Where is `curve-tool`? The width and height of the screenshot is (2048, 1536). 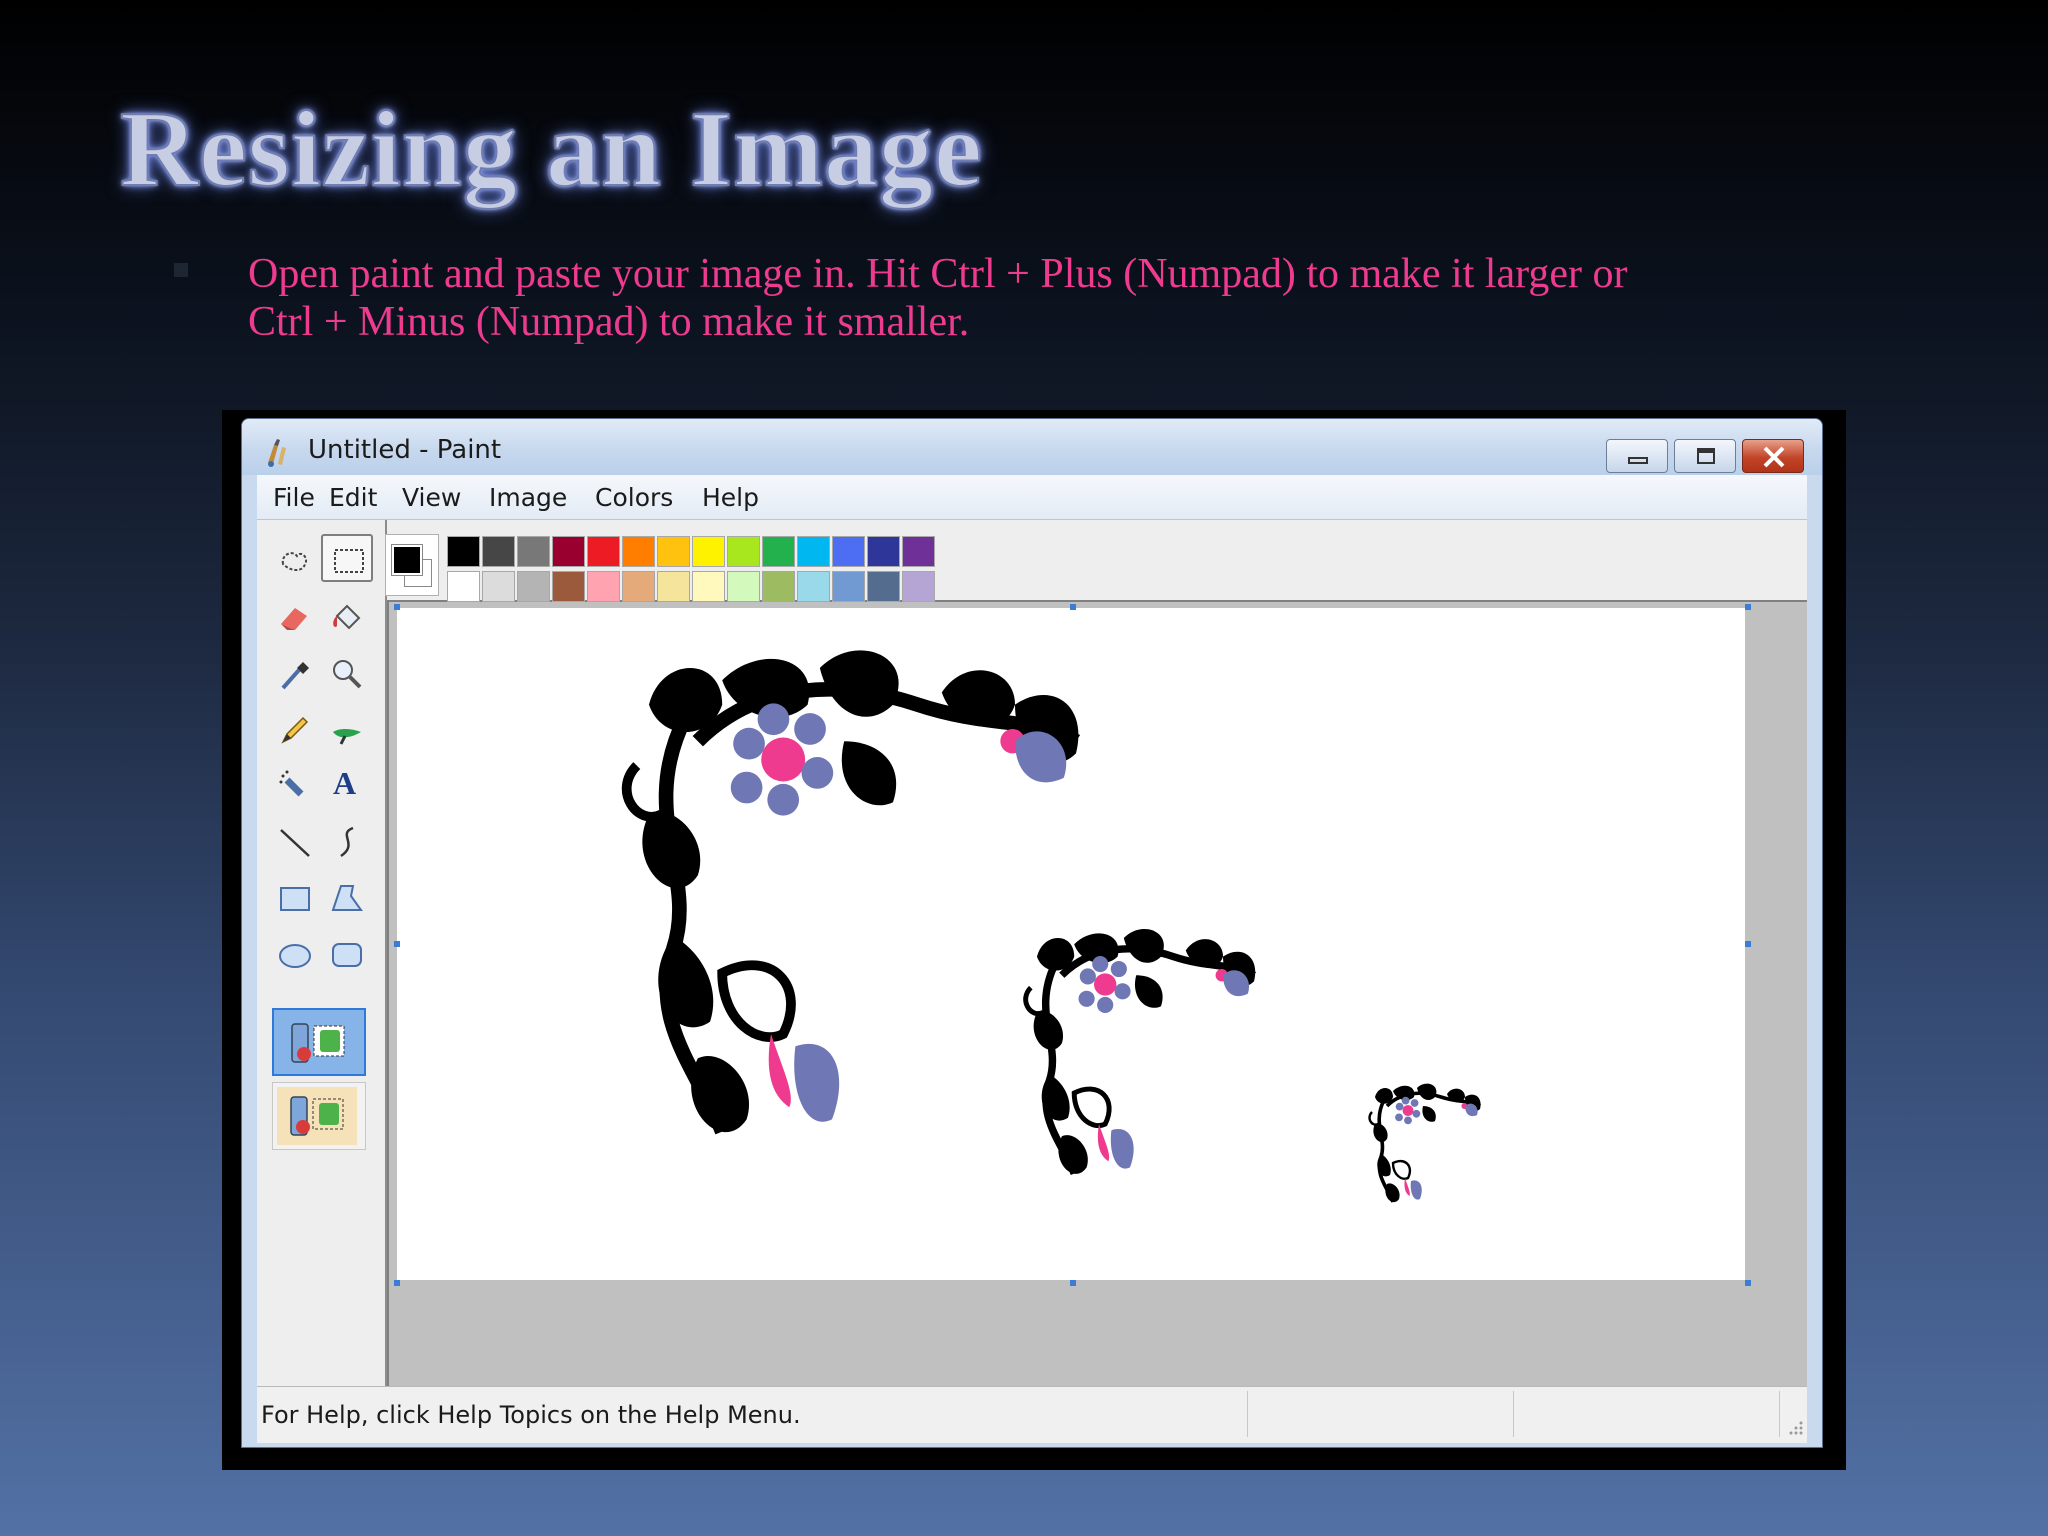
curve-tool is located at coordinates (347, 842).